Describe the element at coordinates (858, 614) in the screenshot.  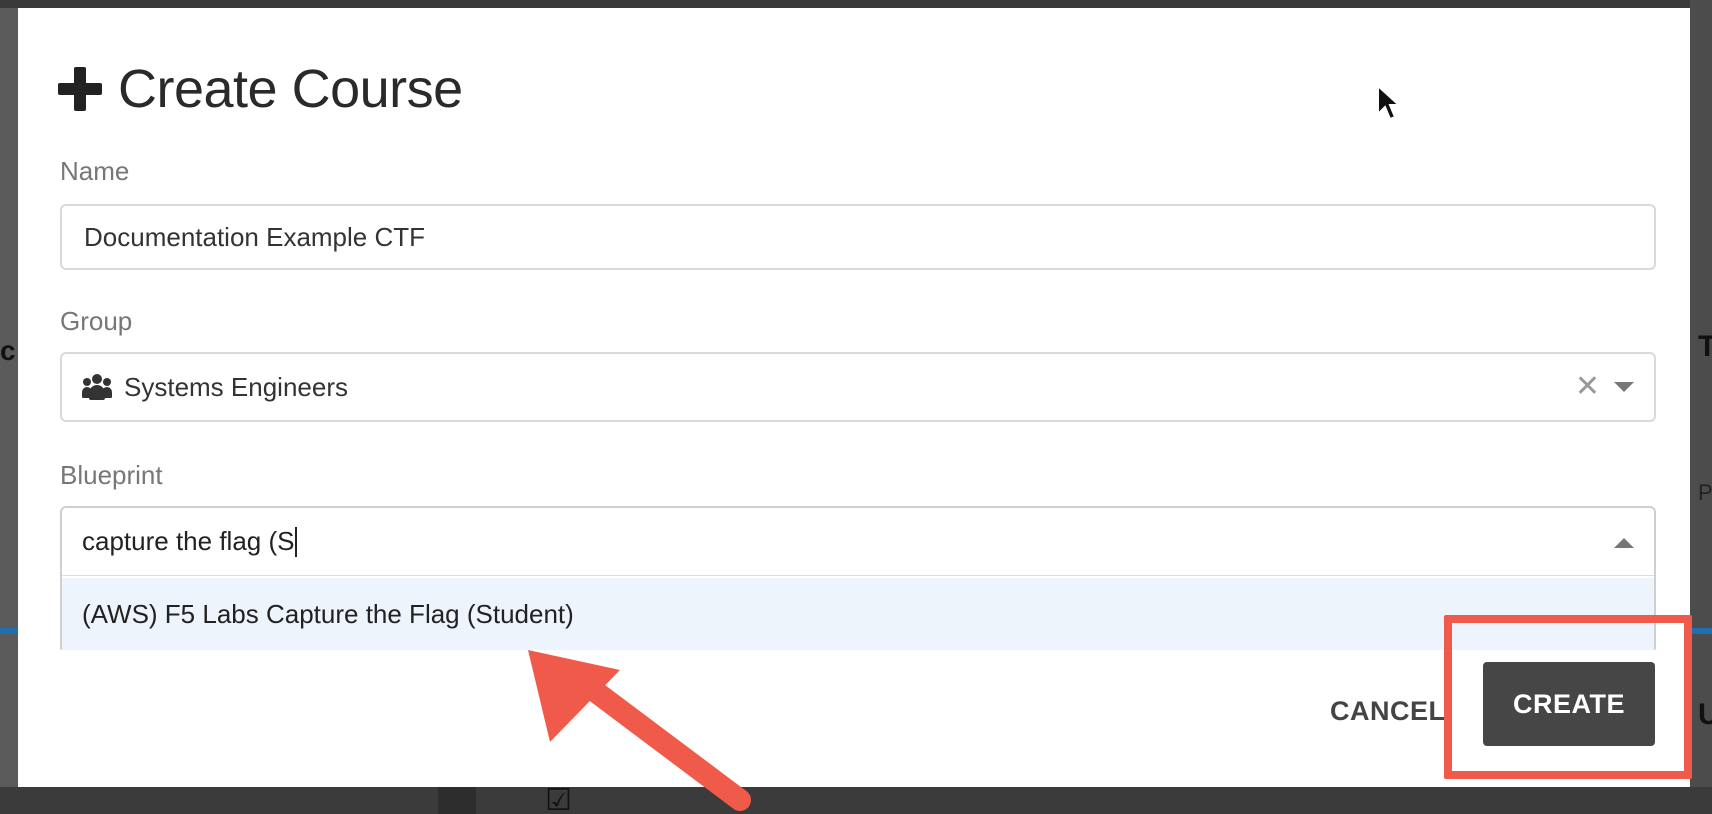
I see `blueprint-option: (AWS) F5 Labs Capture the Flag (Student)` at that location.